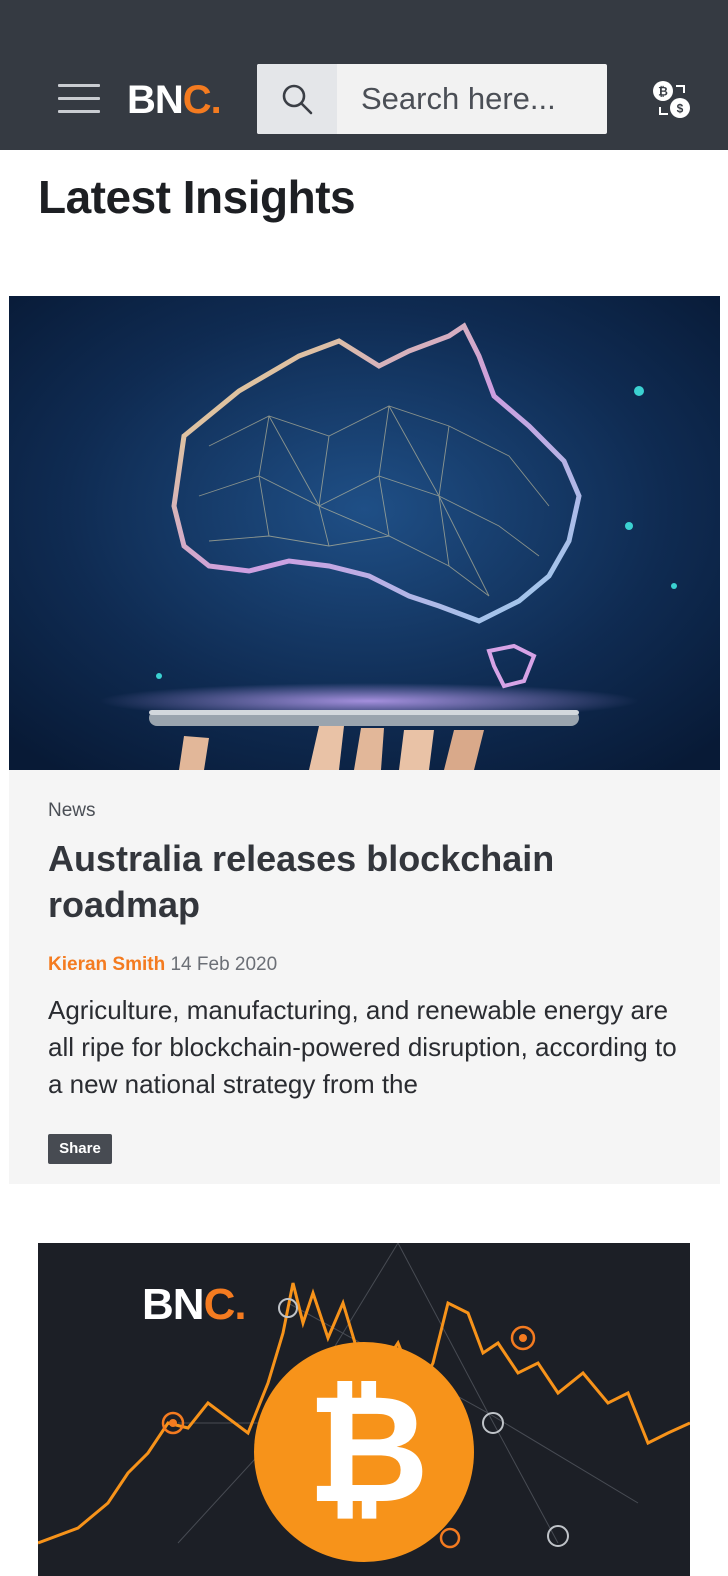 This screenshot has height=1576, width=728. What do you see at coordinates (80, 1149) in the screenshot?
I see `share-button: Share` at bounding box center [80, 1149].